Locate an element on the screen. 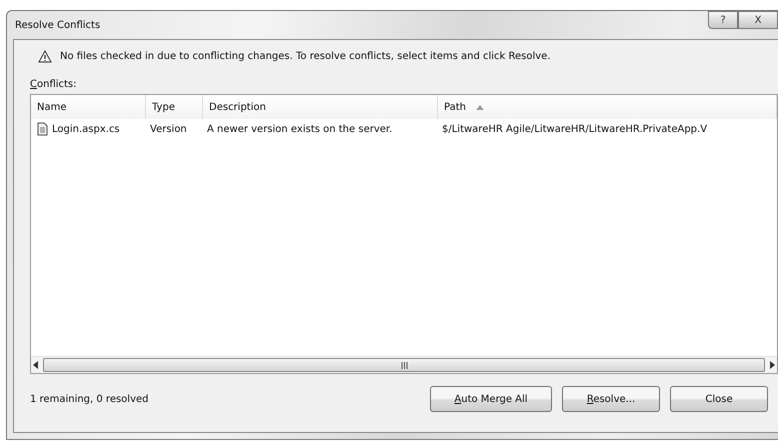 This screenshot has height=448, width=778. column-header: Type is located at coordinates (174, 107).